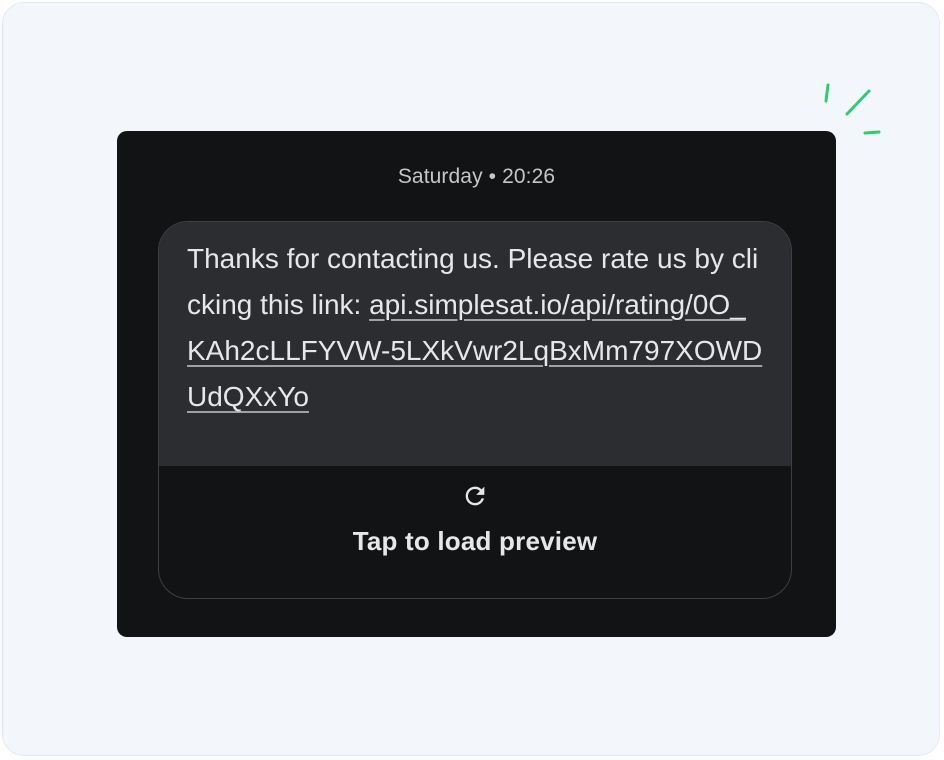  I want to click on message-timestamp: Saturday • 20:26, so click(476, 177).